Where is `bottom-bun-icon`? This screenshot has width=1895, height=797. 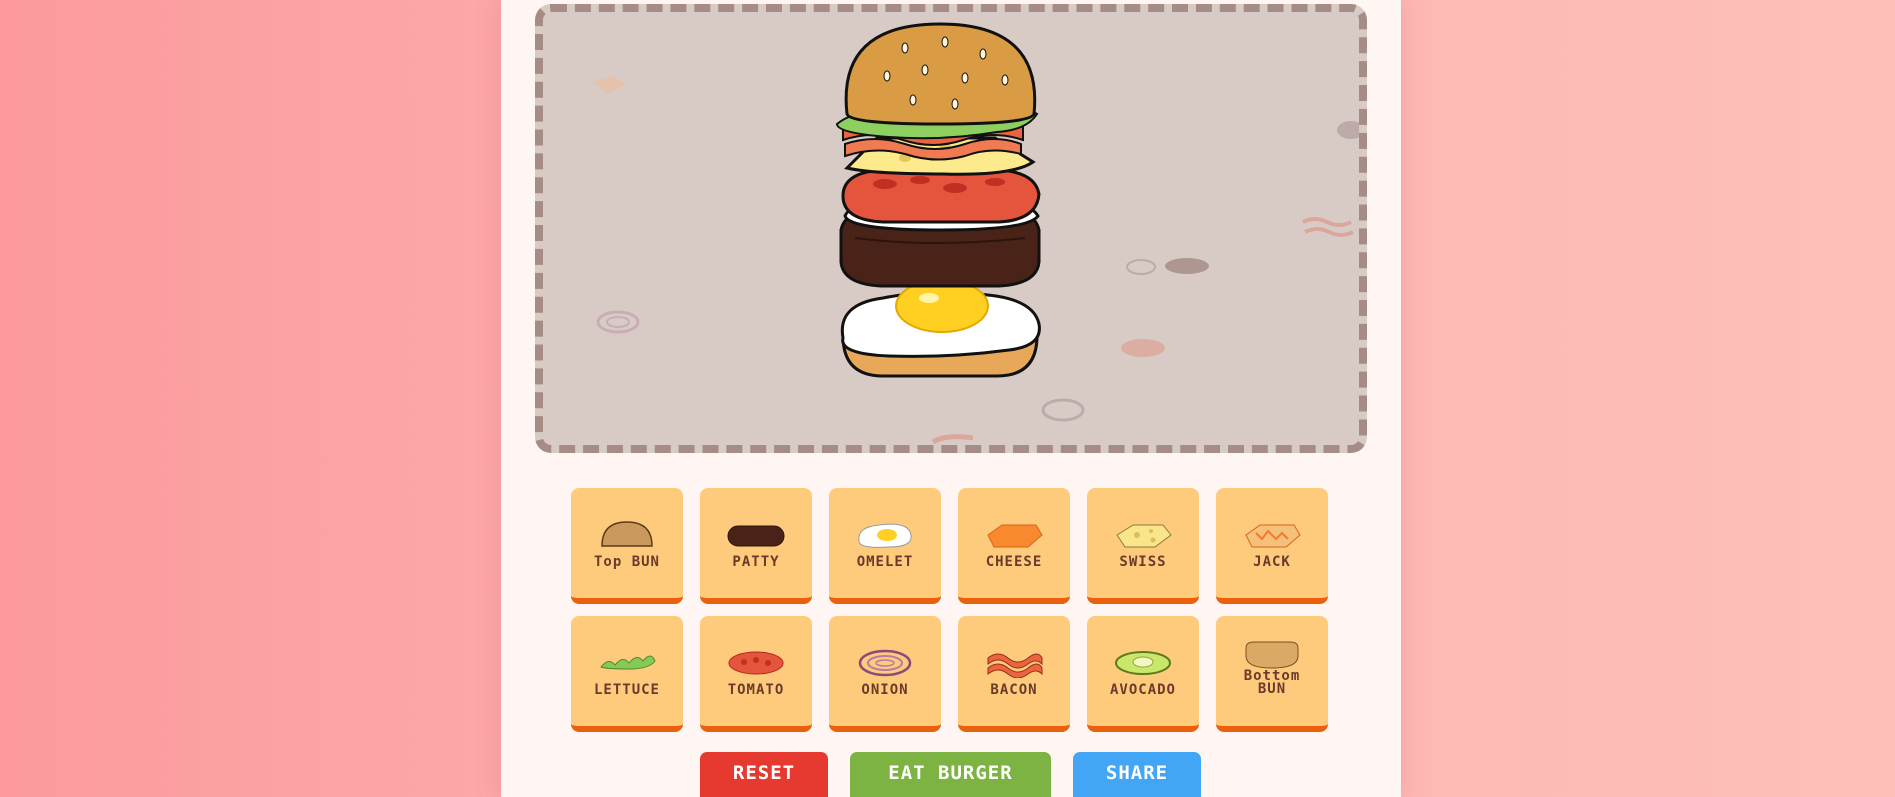
bottom-bun-icon is located at coordinates (1272, 655).